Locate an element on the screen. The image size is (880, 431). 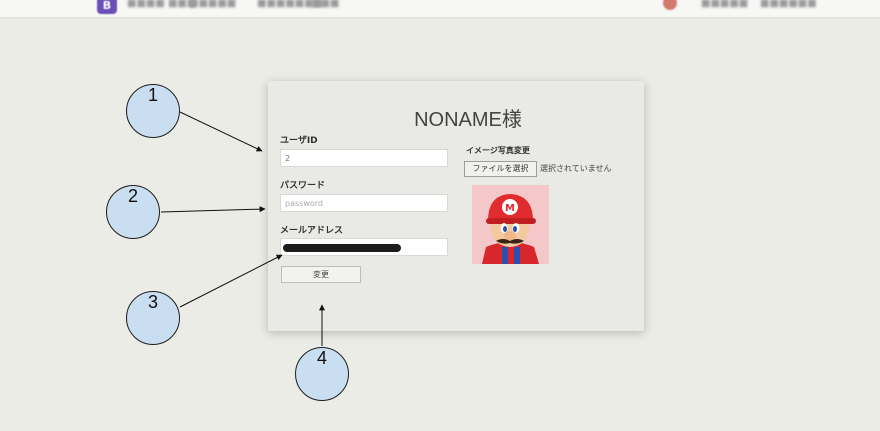
annotation-marker-1: 1 is located at coordinates (153, 111).